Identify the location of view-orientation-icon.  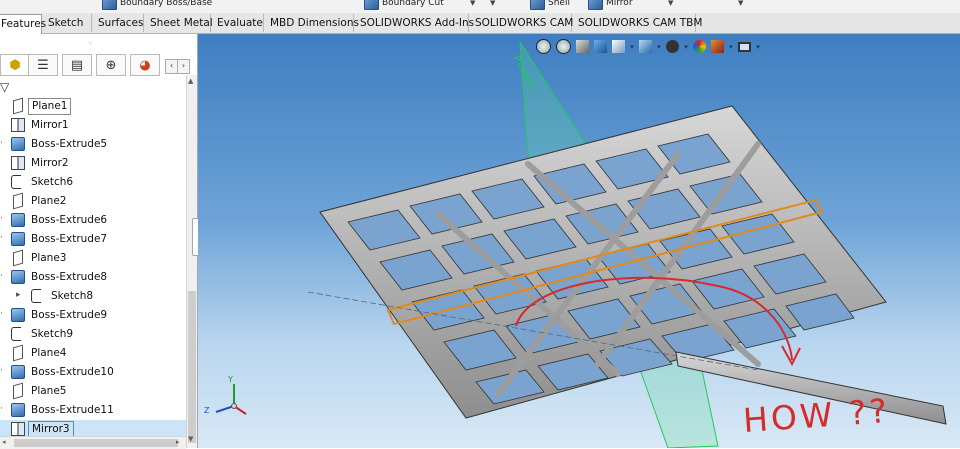
(645, 46).